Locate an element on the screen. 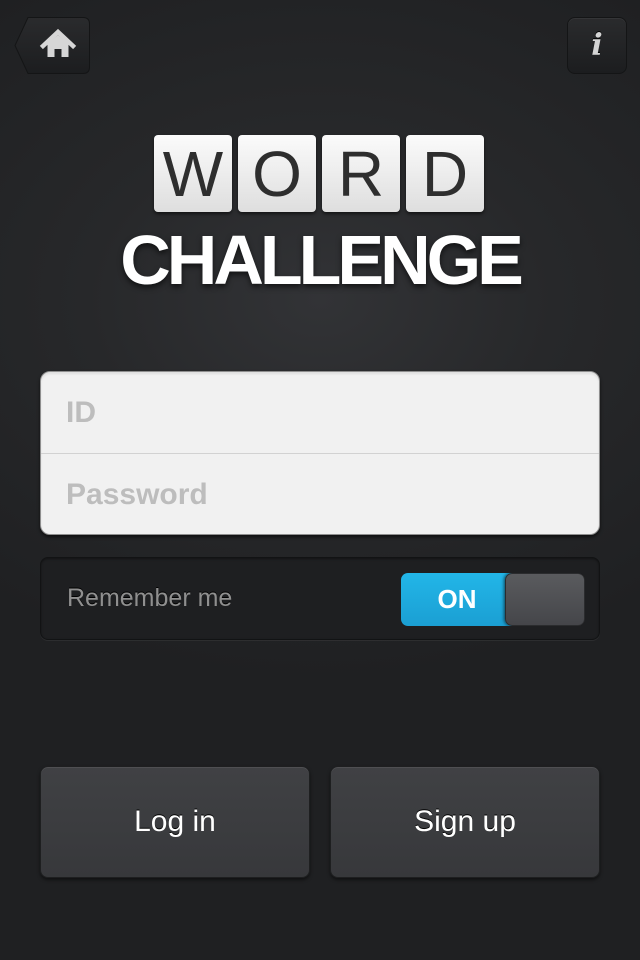  login-form is located at coordinates (320, 453).